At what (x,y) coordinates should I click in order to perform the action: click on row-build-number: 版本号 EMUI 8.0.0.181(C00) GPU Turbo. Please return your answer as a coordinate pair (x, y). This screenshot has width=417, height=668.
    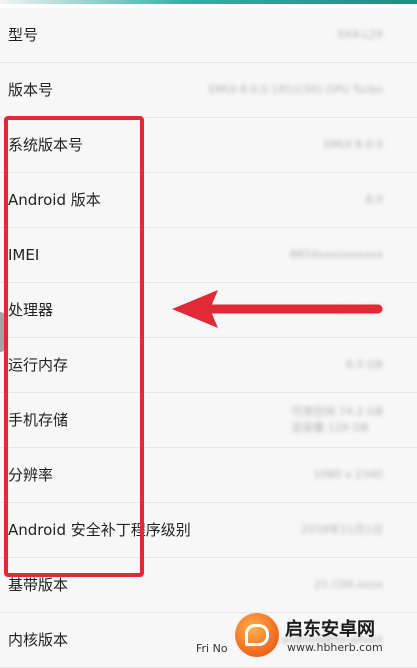
    Looking at the image, I should click on (208, 90).